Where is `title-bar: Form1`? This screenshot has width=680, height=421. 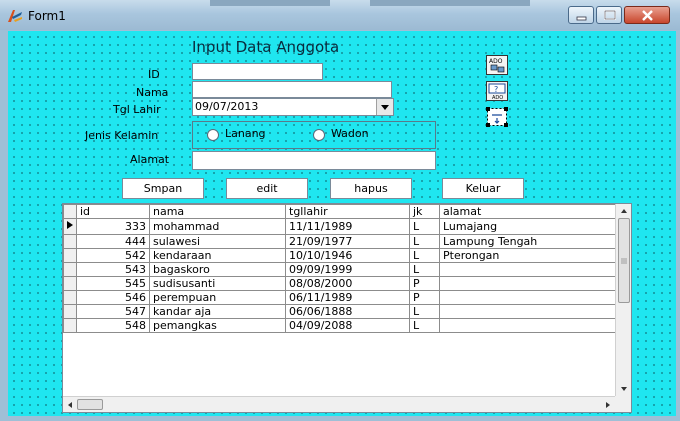 title-bar: Form1 is located at coordinates (340, 15).